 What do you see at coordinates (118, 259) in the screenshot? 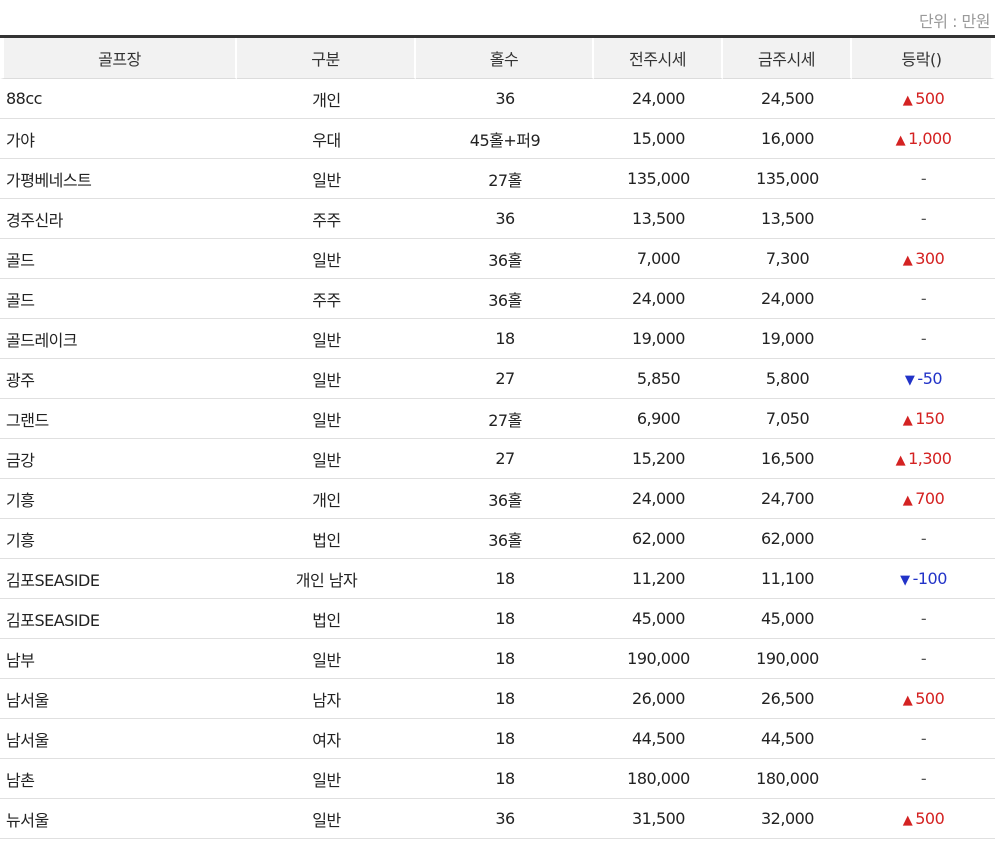
I see `course-cell: 골드` at bounding box center [118, 259].